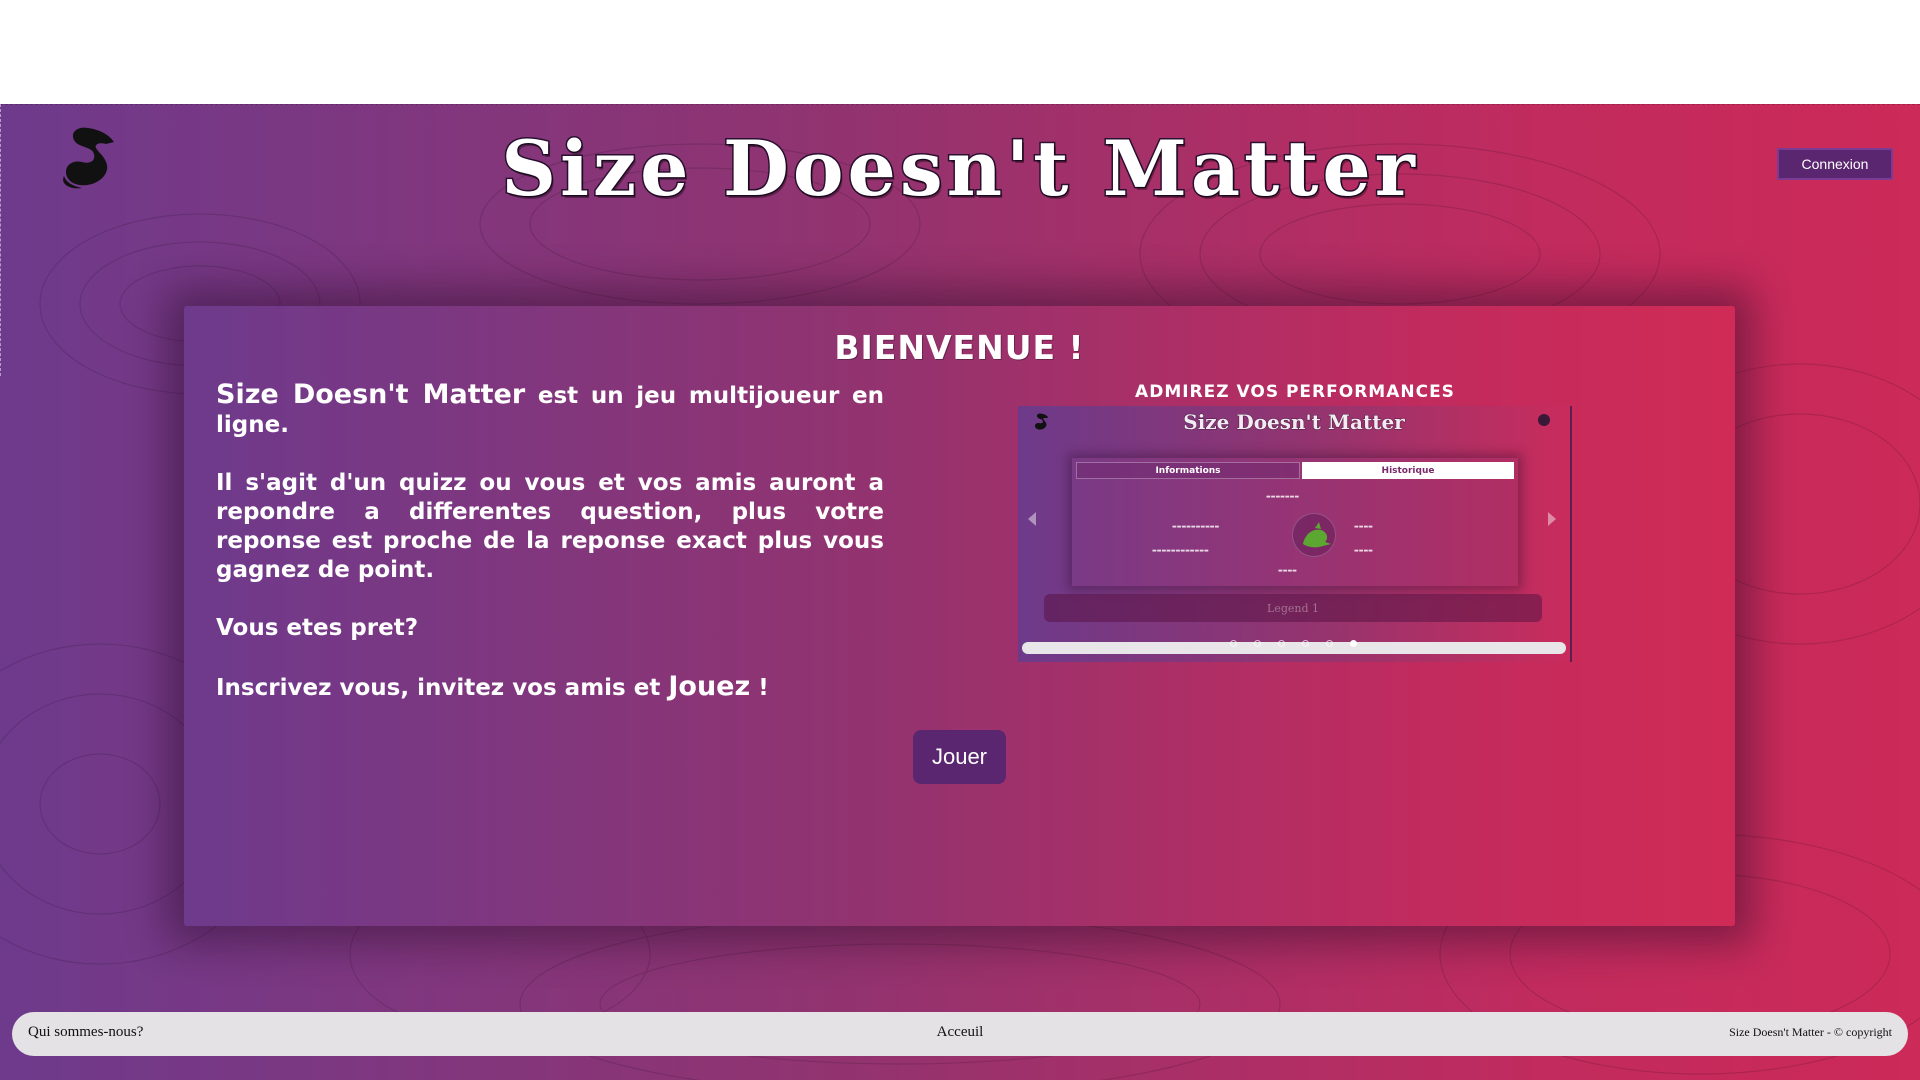 The image size is (1920, 1080). Describe the element at coordinates (959, 347) in the screenshot. I see `welcome-heading: BIENVENUE !` at that location.